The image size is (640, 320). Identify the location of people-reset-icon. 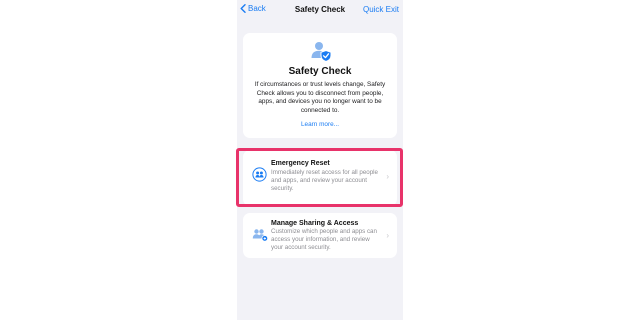
(259, 174).